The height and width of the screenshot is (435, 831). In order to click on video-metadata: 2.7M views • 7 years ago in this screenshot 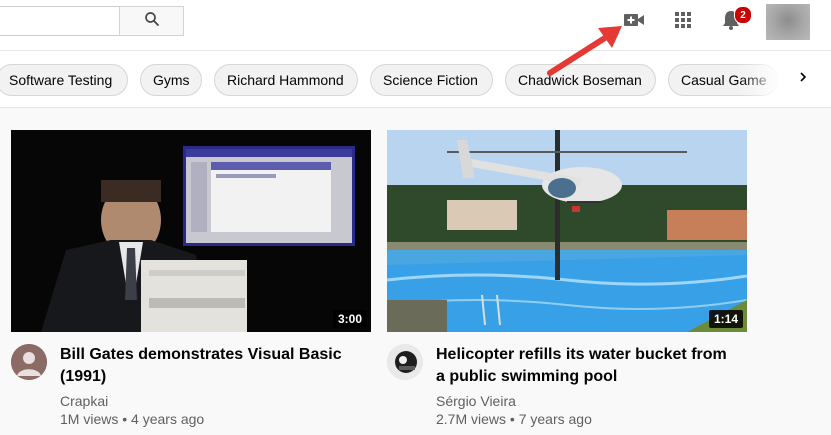, I will do `click(514, 419)`.